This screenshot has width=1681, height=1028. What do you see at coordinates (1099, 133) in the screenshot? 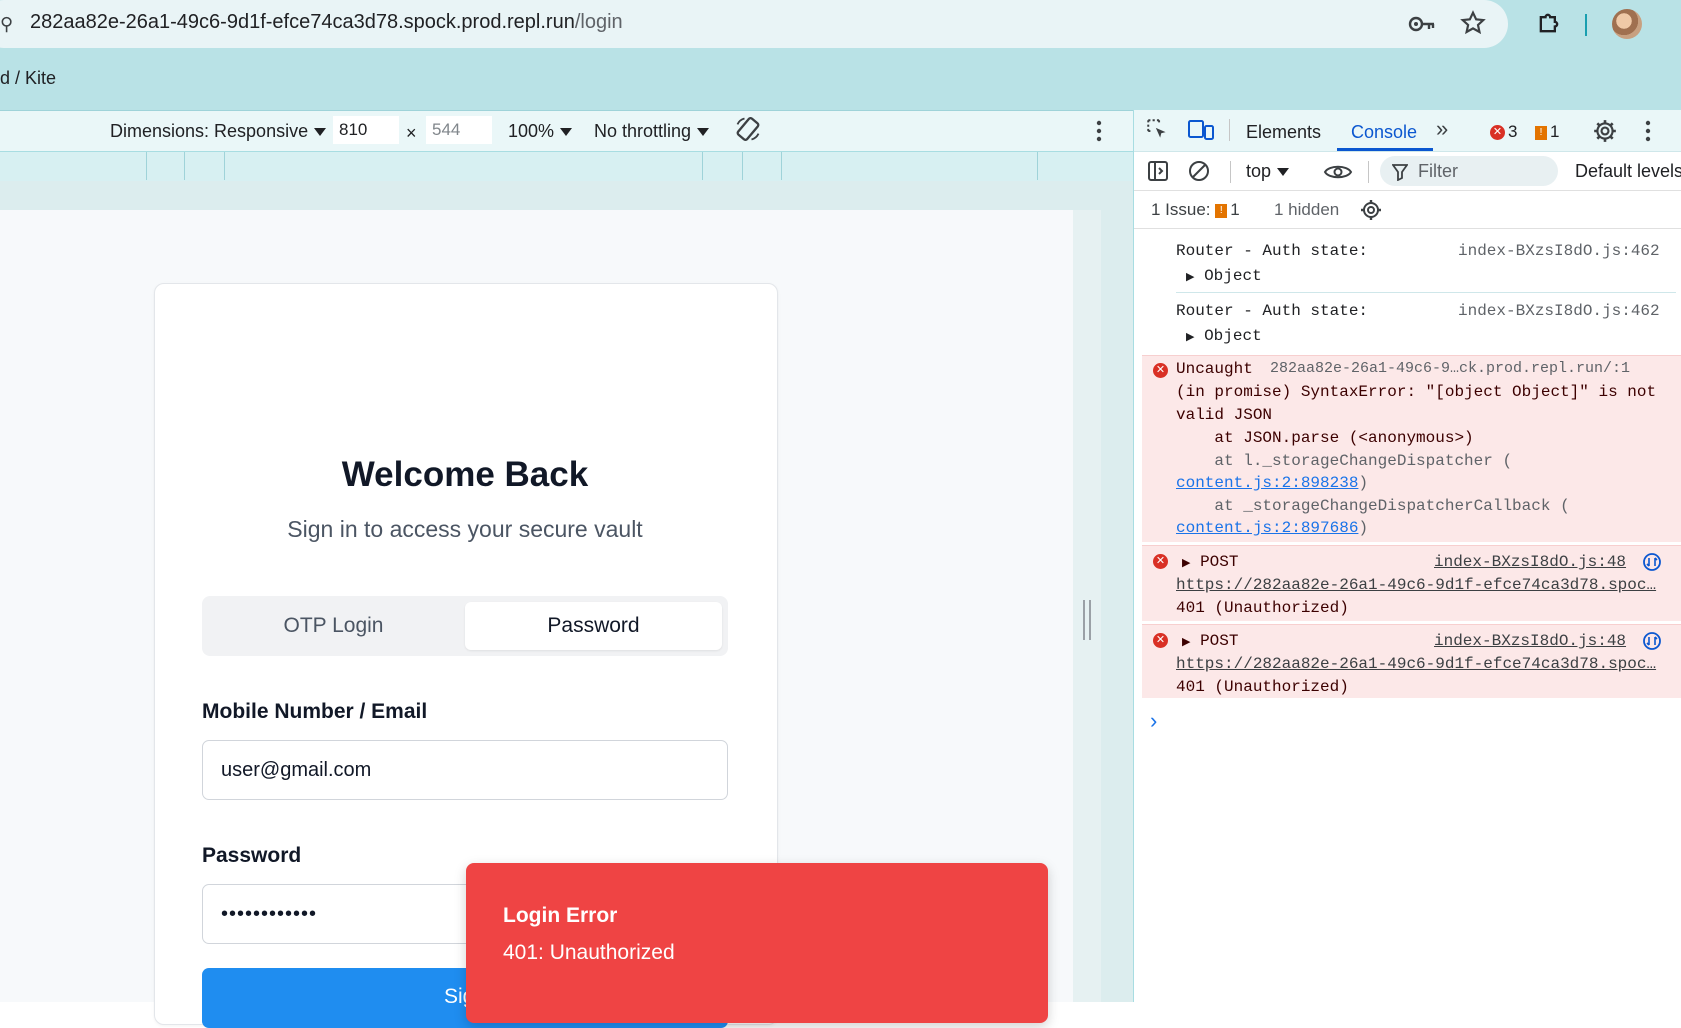
I see `more-options-icon` at bounding box center [1099, 133].